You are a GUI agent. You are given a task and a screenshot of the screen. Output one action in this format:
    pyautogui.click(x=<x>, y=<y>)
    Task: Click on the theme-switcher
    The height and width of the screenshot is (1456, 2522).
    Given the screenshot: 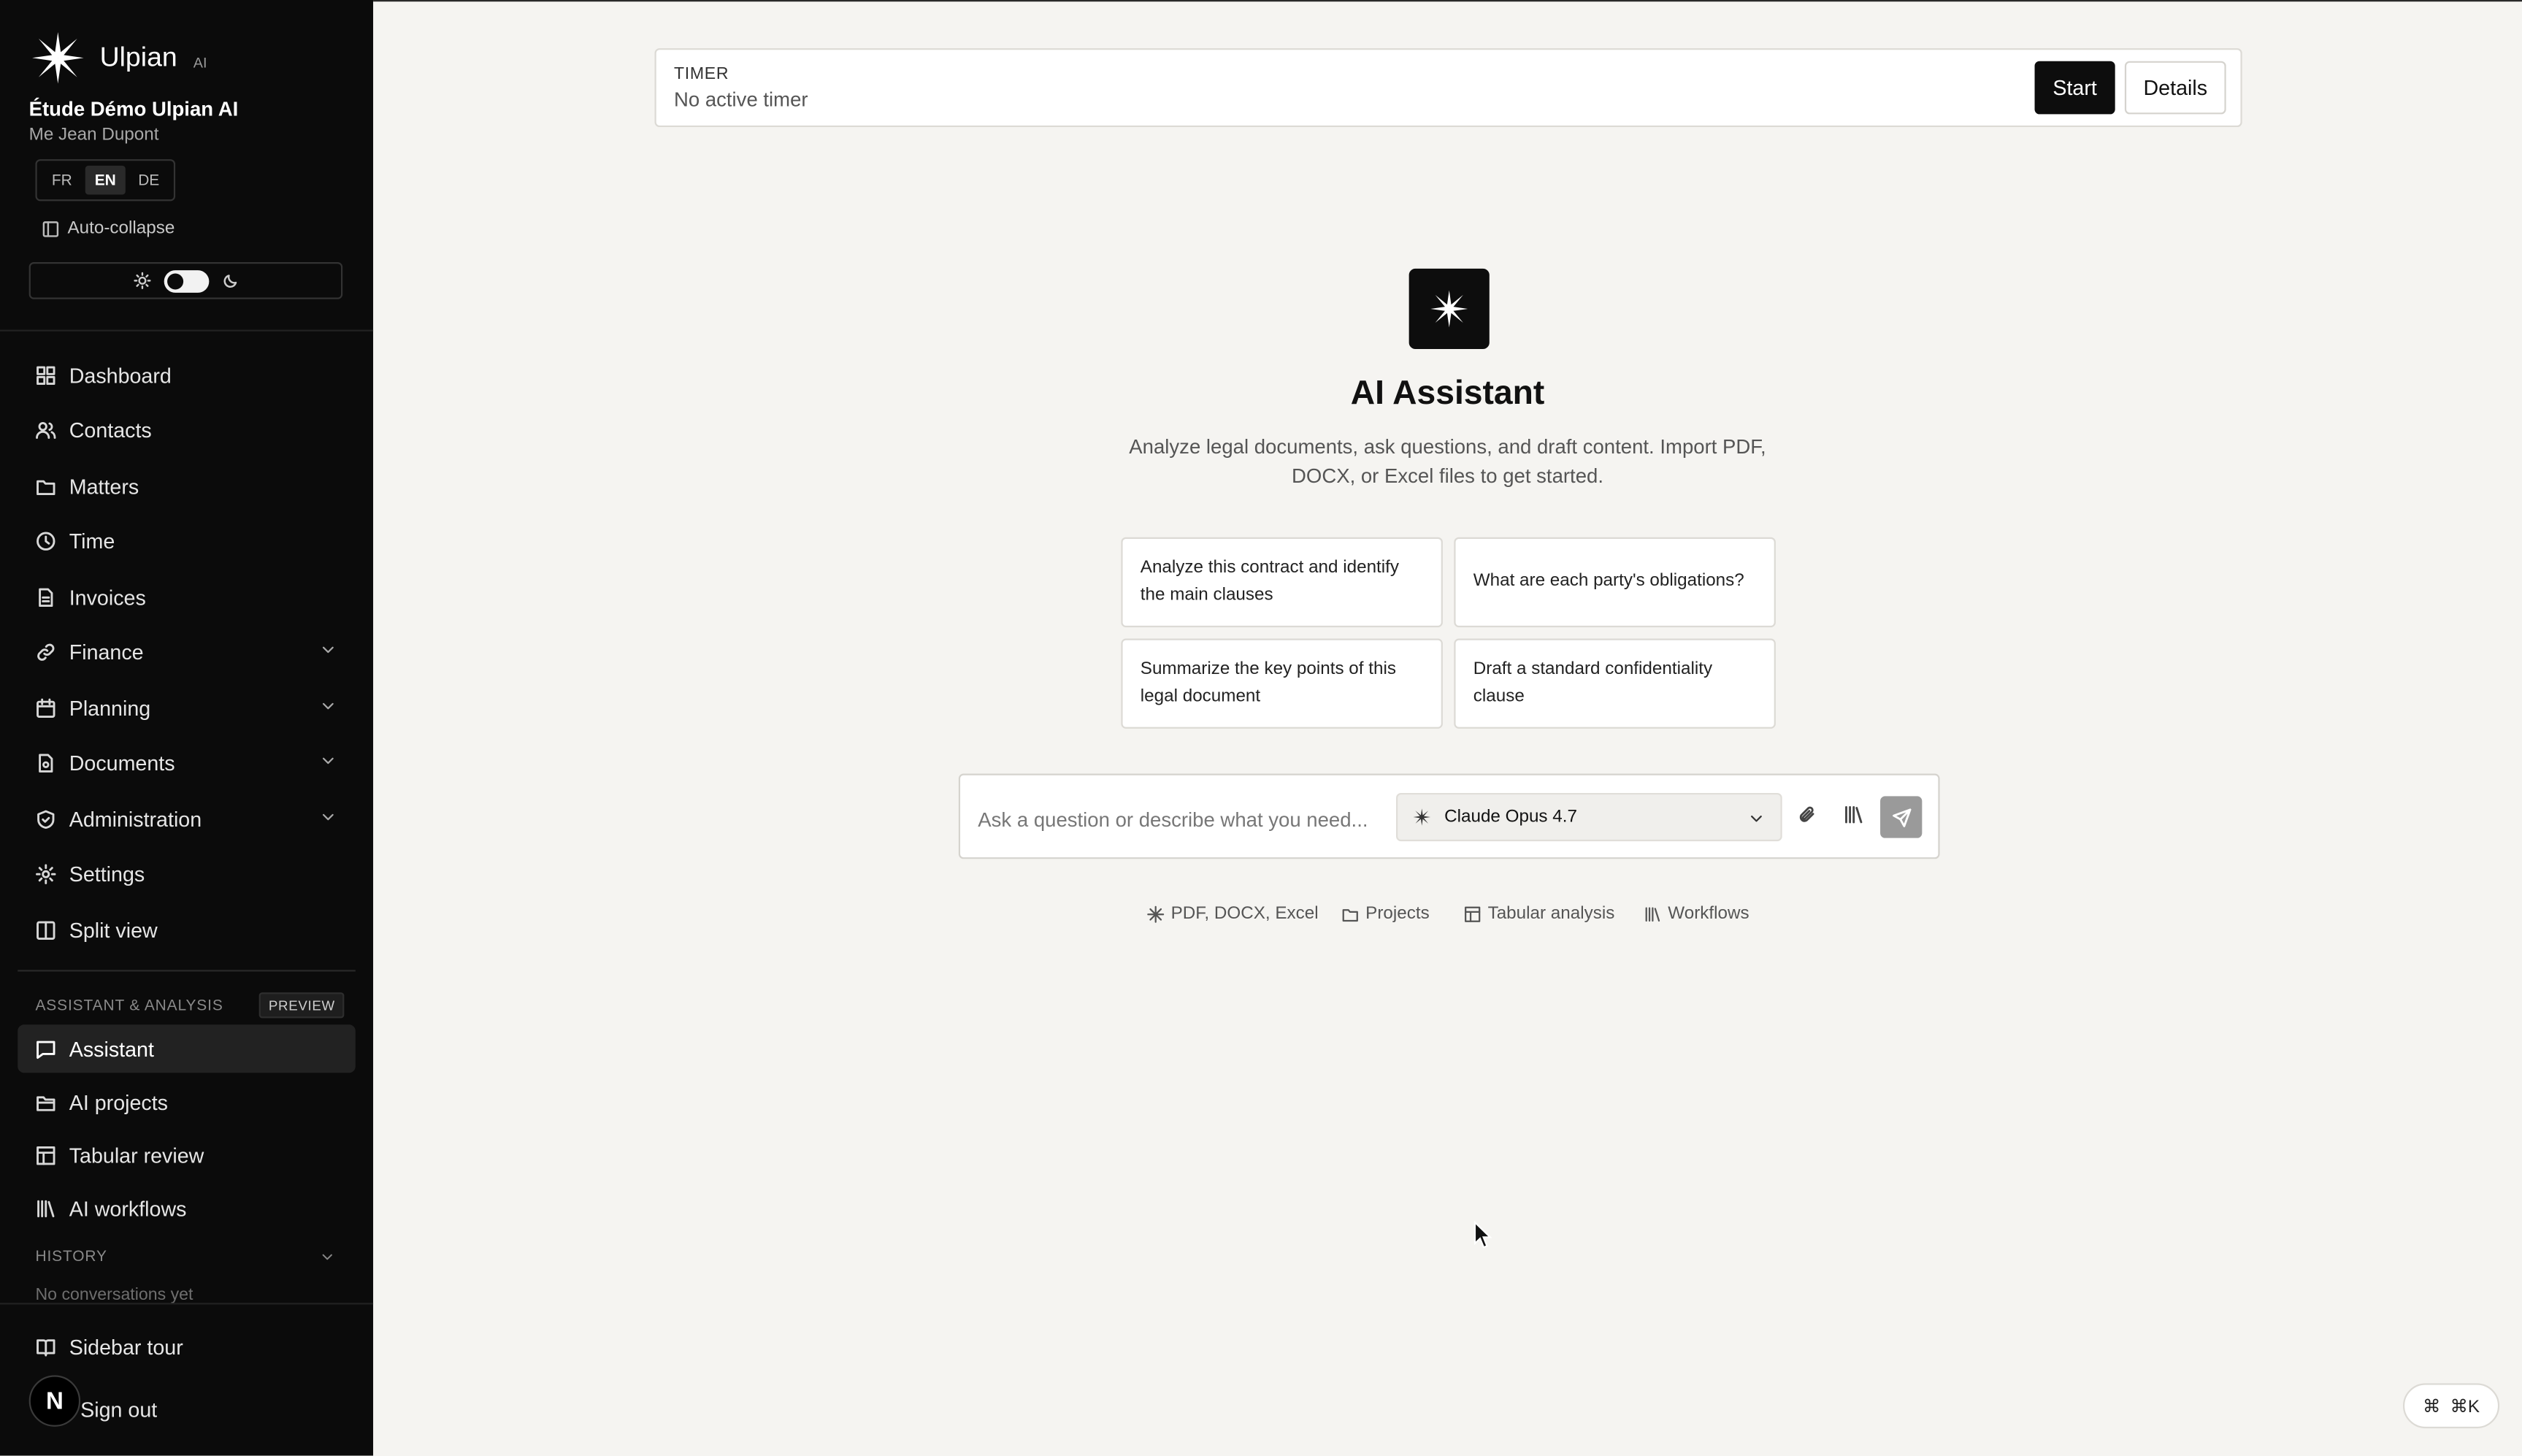 What is the action you would take?
    pyautogui.click(x=185, y=281)
    